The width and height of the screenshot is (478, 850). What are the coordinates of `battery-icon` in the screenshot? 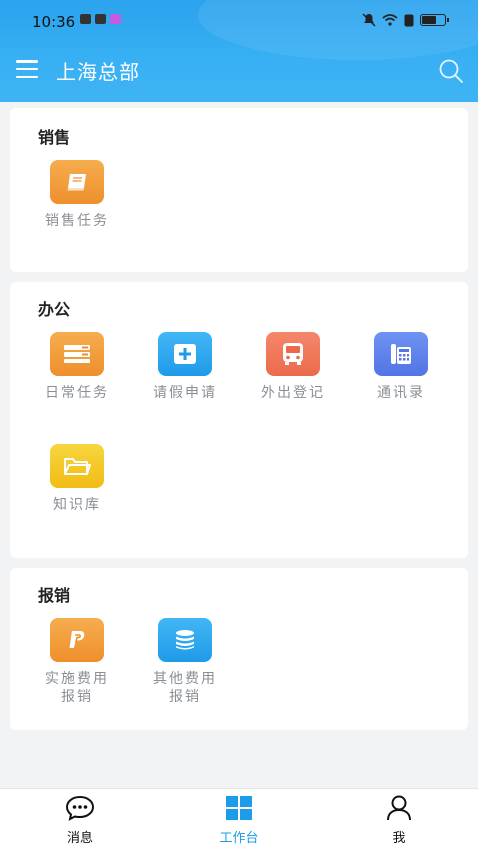 It's located at (434, 20).